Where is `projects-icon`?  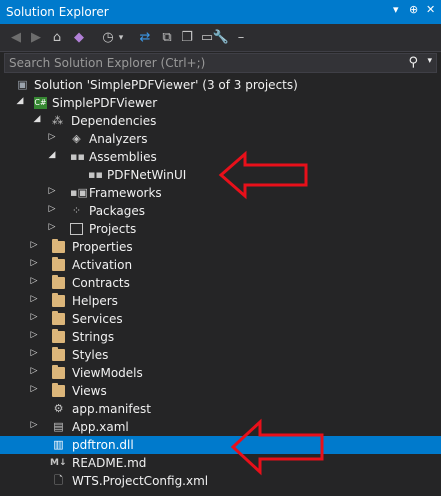
projects-icon is located at coordinates (76, 229).